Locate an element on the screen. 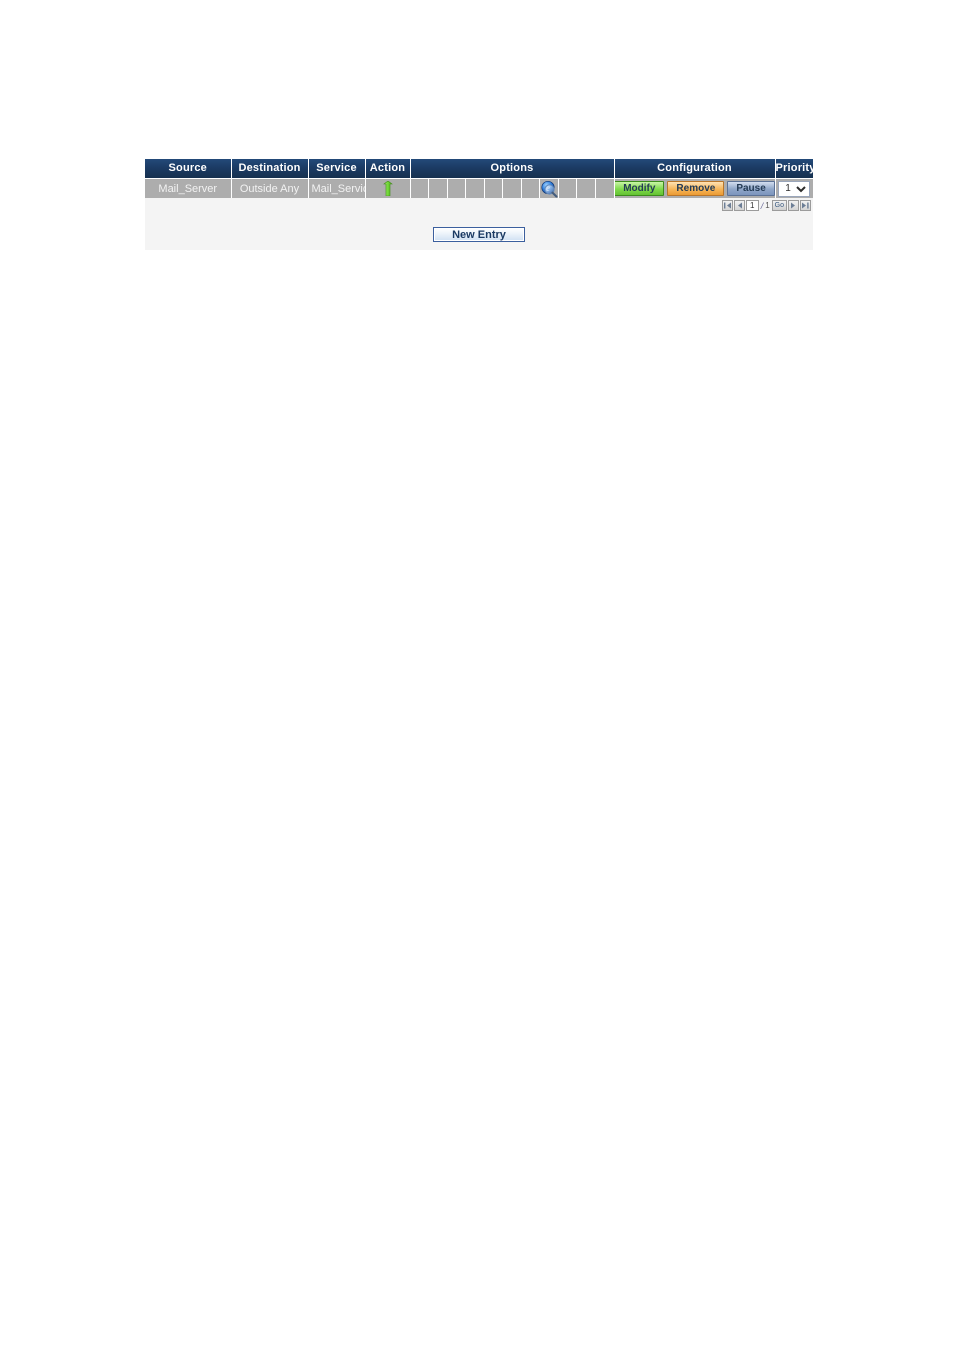 Image resolution: width=954 pixels, height=1350 pixels. cell-destination: Outside Any is located at coordinates (270, 188).